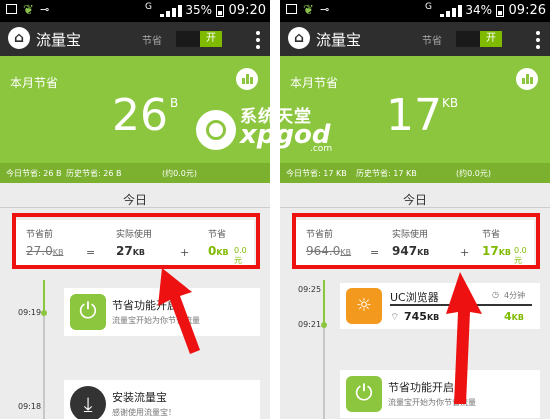 The image size is (550, 419). Describe the element at coordinates (310, 324) in the screenshot. I see `timeline-time: 09:21` at that location.